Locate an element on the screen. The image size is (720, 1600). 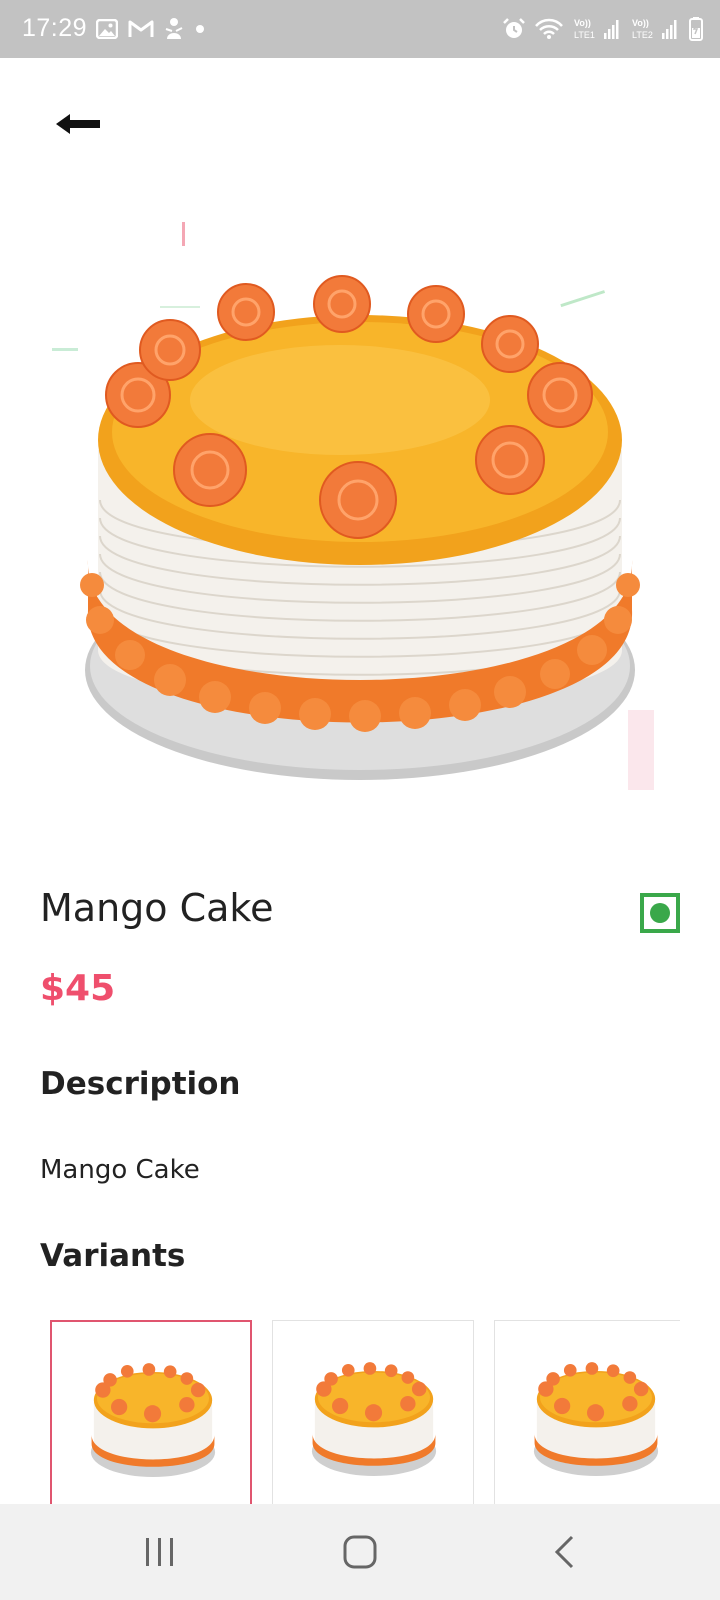
status-notification-icons is located at coordinates (151, 29).